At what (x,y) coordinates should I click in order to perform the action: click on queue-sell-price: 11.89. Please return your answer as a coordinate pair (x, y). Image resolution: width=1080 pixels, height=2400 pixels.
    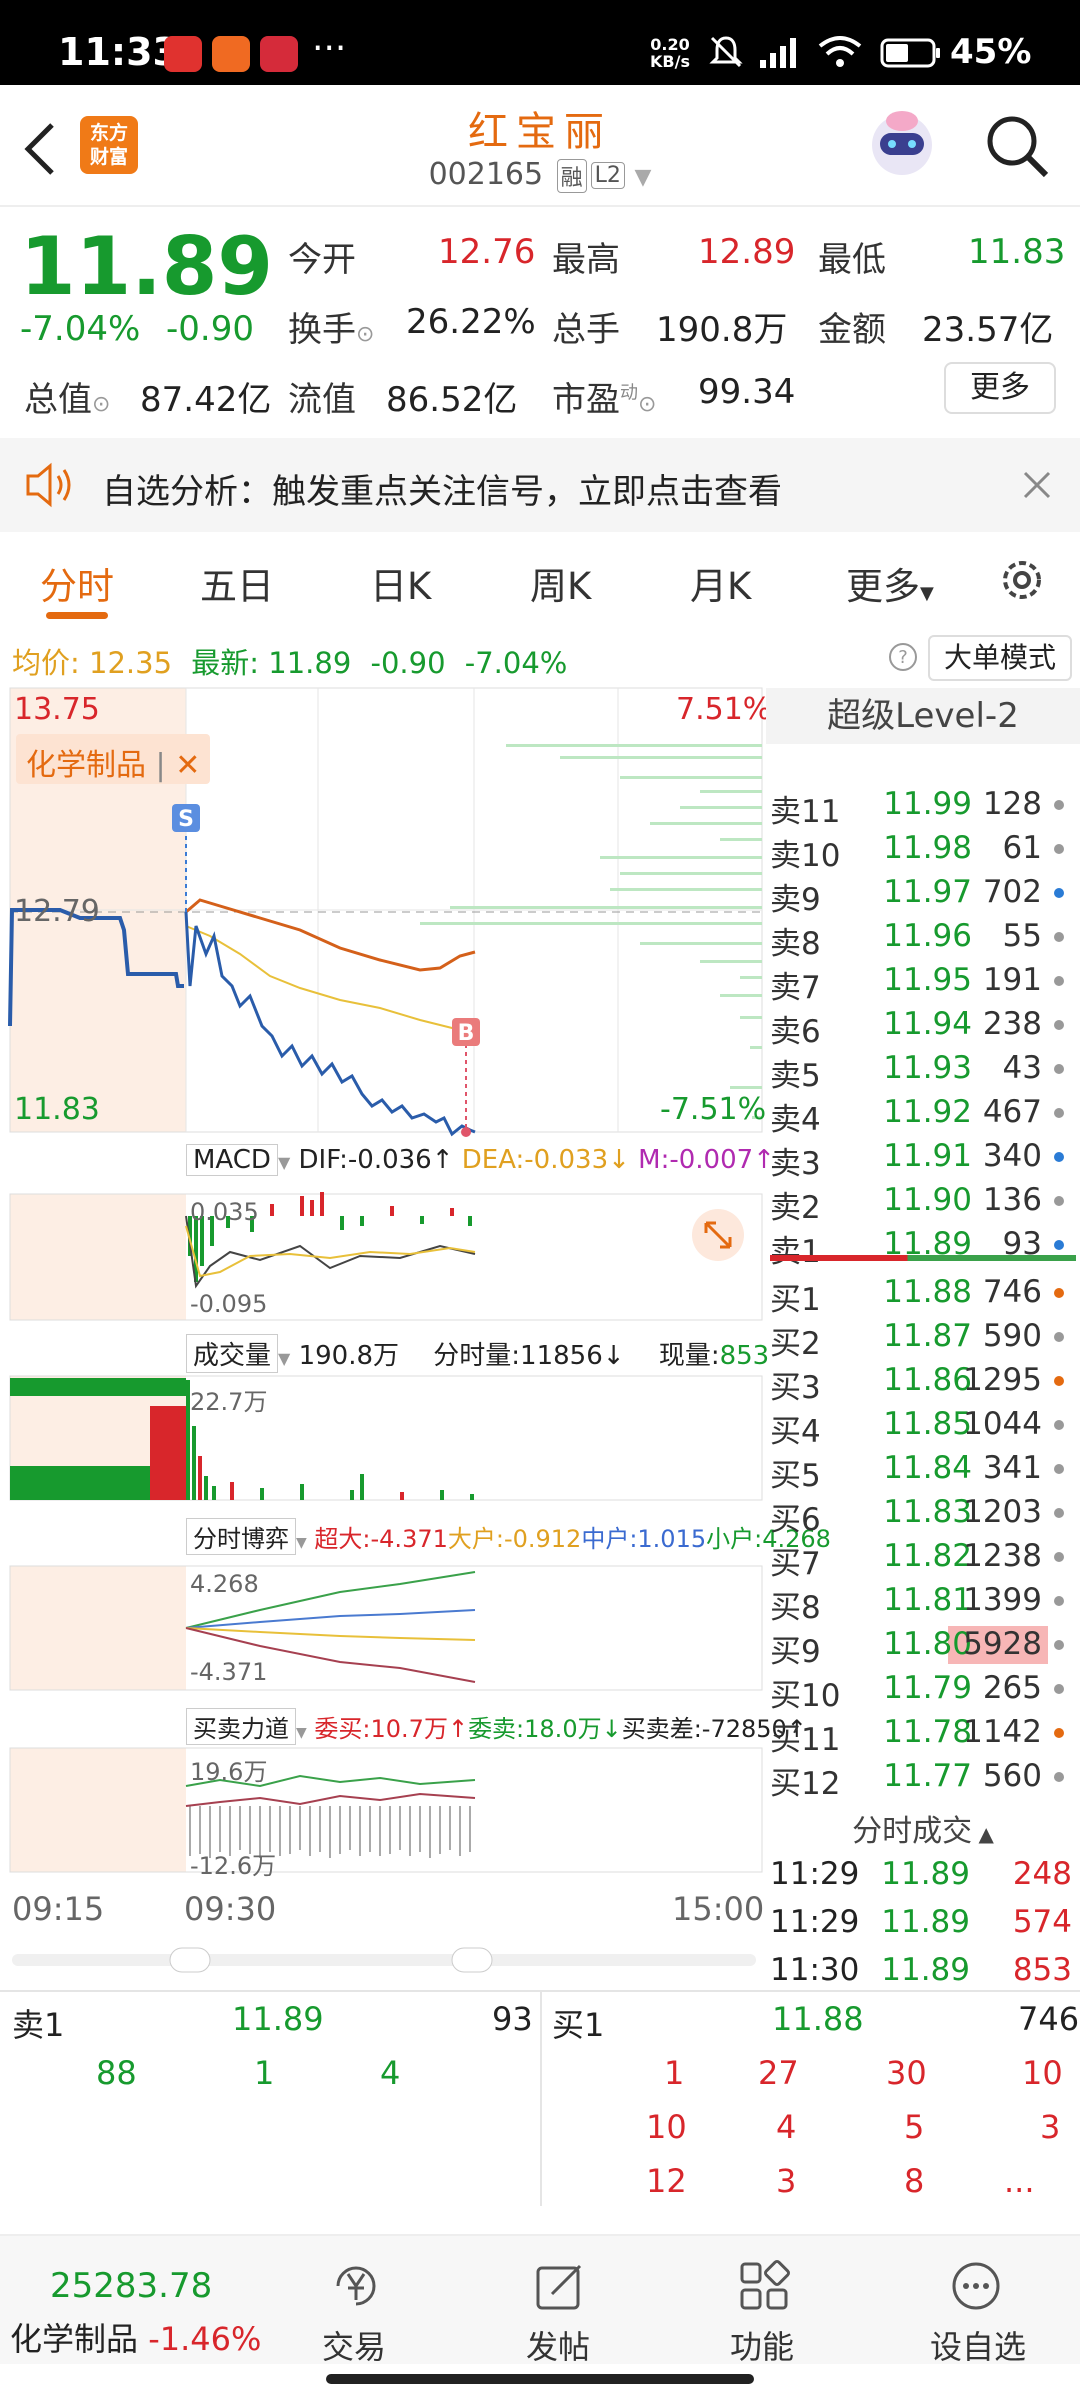
    Looking at the image, I should click on (278, 2019).